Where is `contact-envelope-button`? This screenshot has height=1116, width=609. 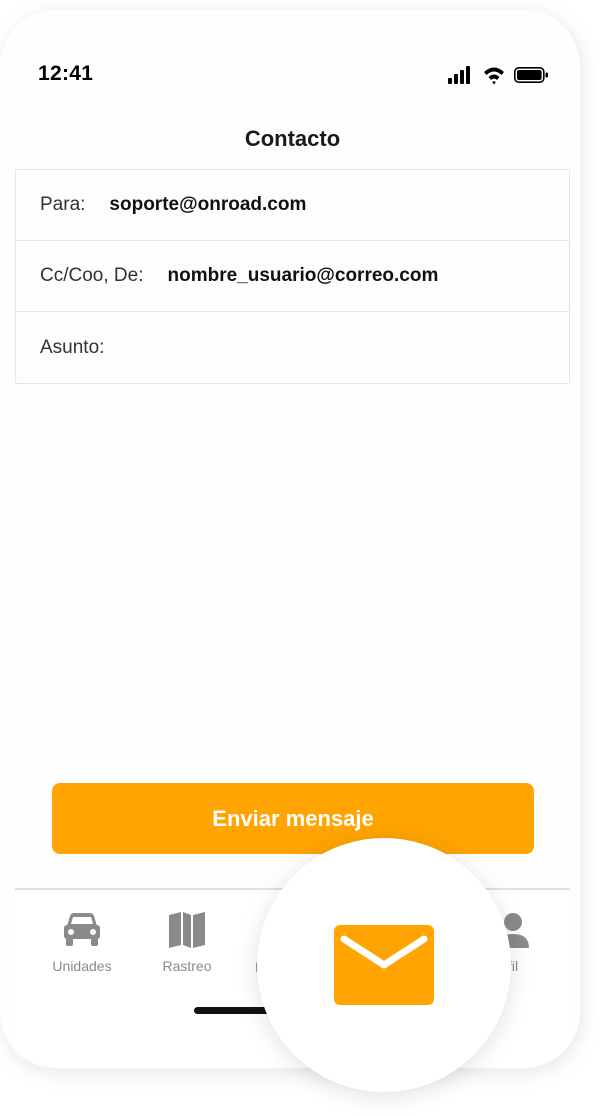 contact-envelope-button is located at coordinates (384, 965).